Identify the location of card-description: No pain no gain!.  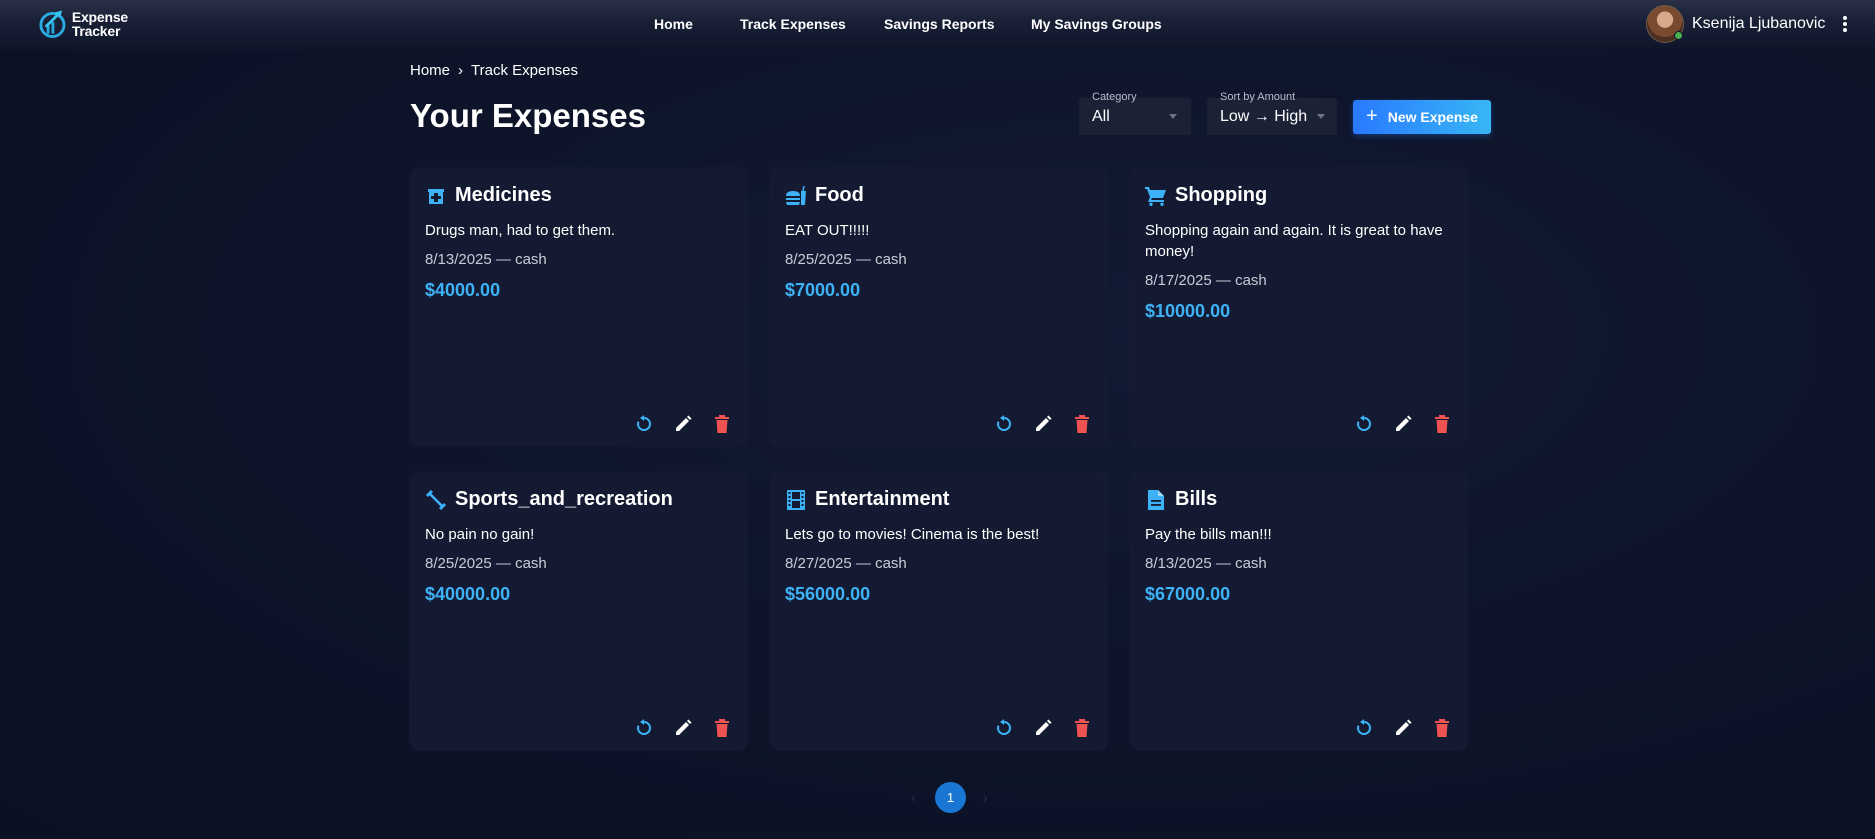
(480, 534).